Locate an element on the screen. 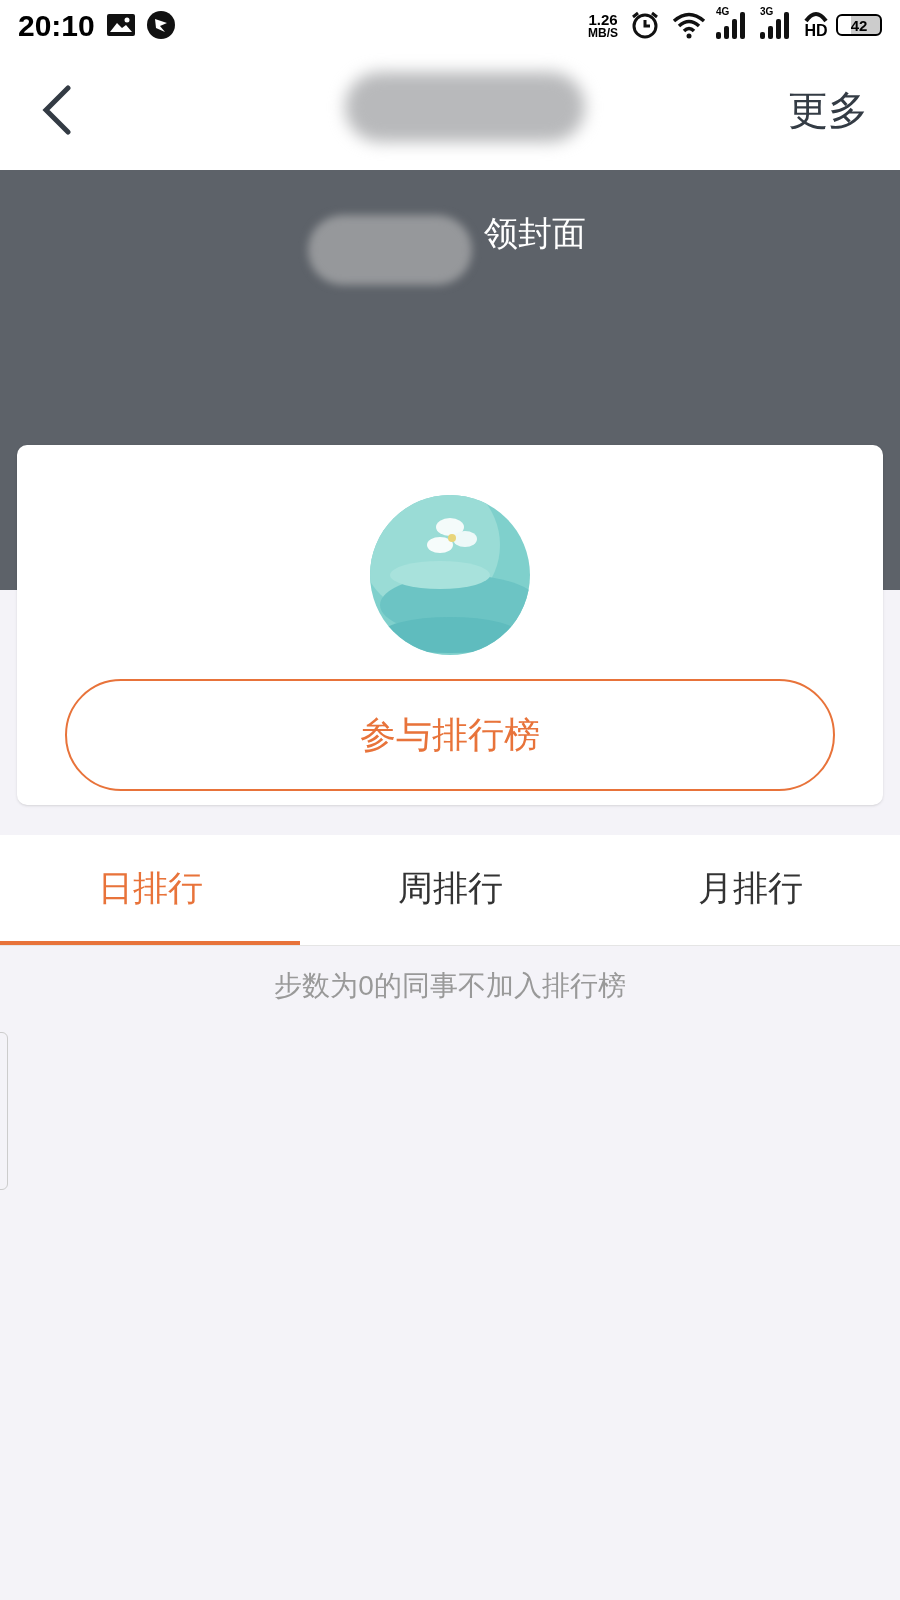 This screenshot has width=900, height=1600. picture-icon is located at coordinates (120, 25).